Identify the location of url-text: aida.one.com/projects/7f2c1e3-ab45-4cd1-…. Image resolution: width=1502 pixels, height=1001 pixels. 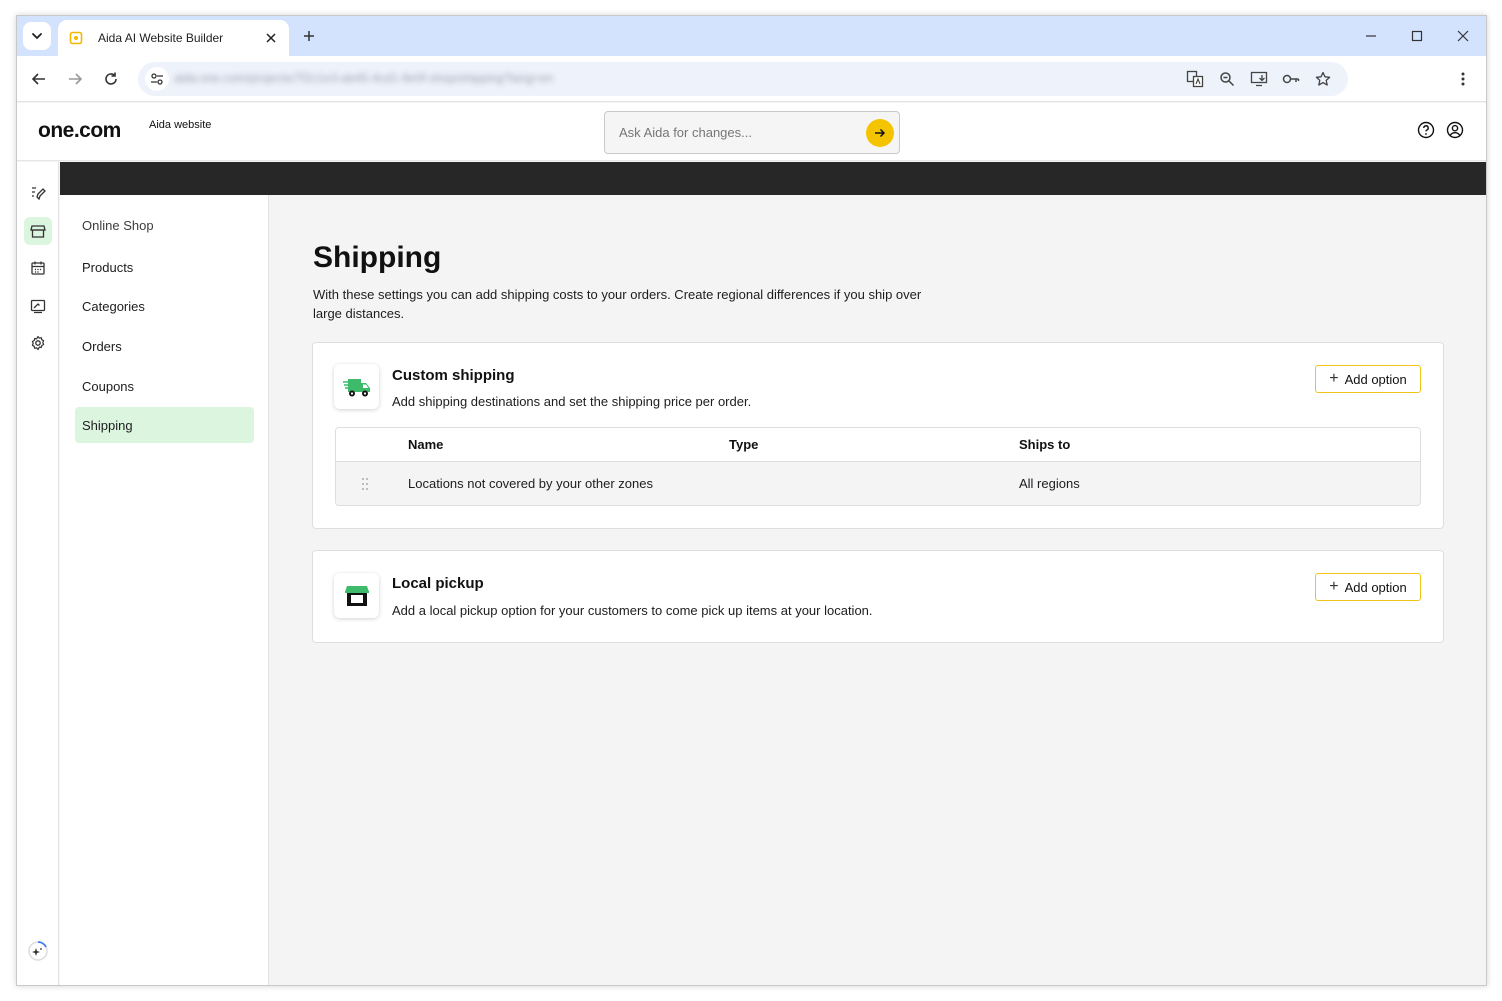
(364, 78).